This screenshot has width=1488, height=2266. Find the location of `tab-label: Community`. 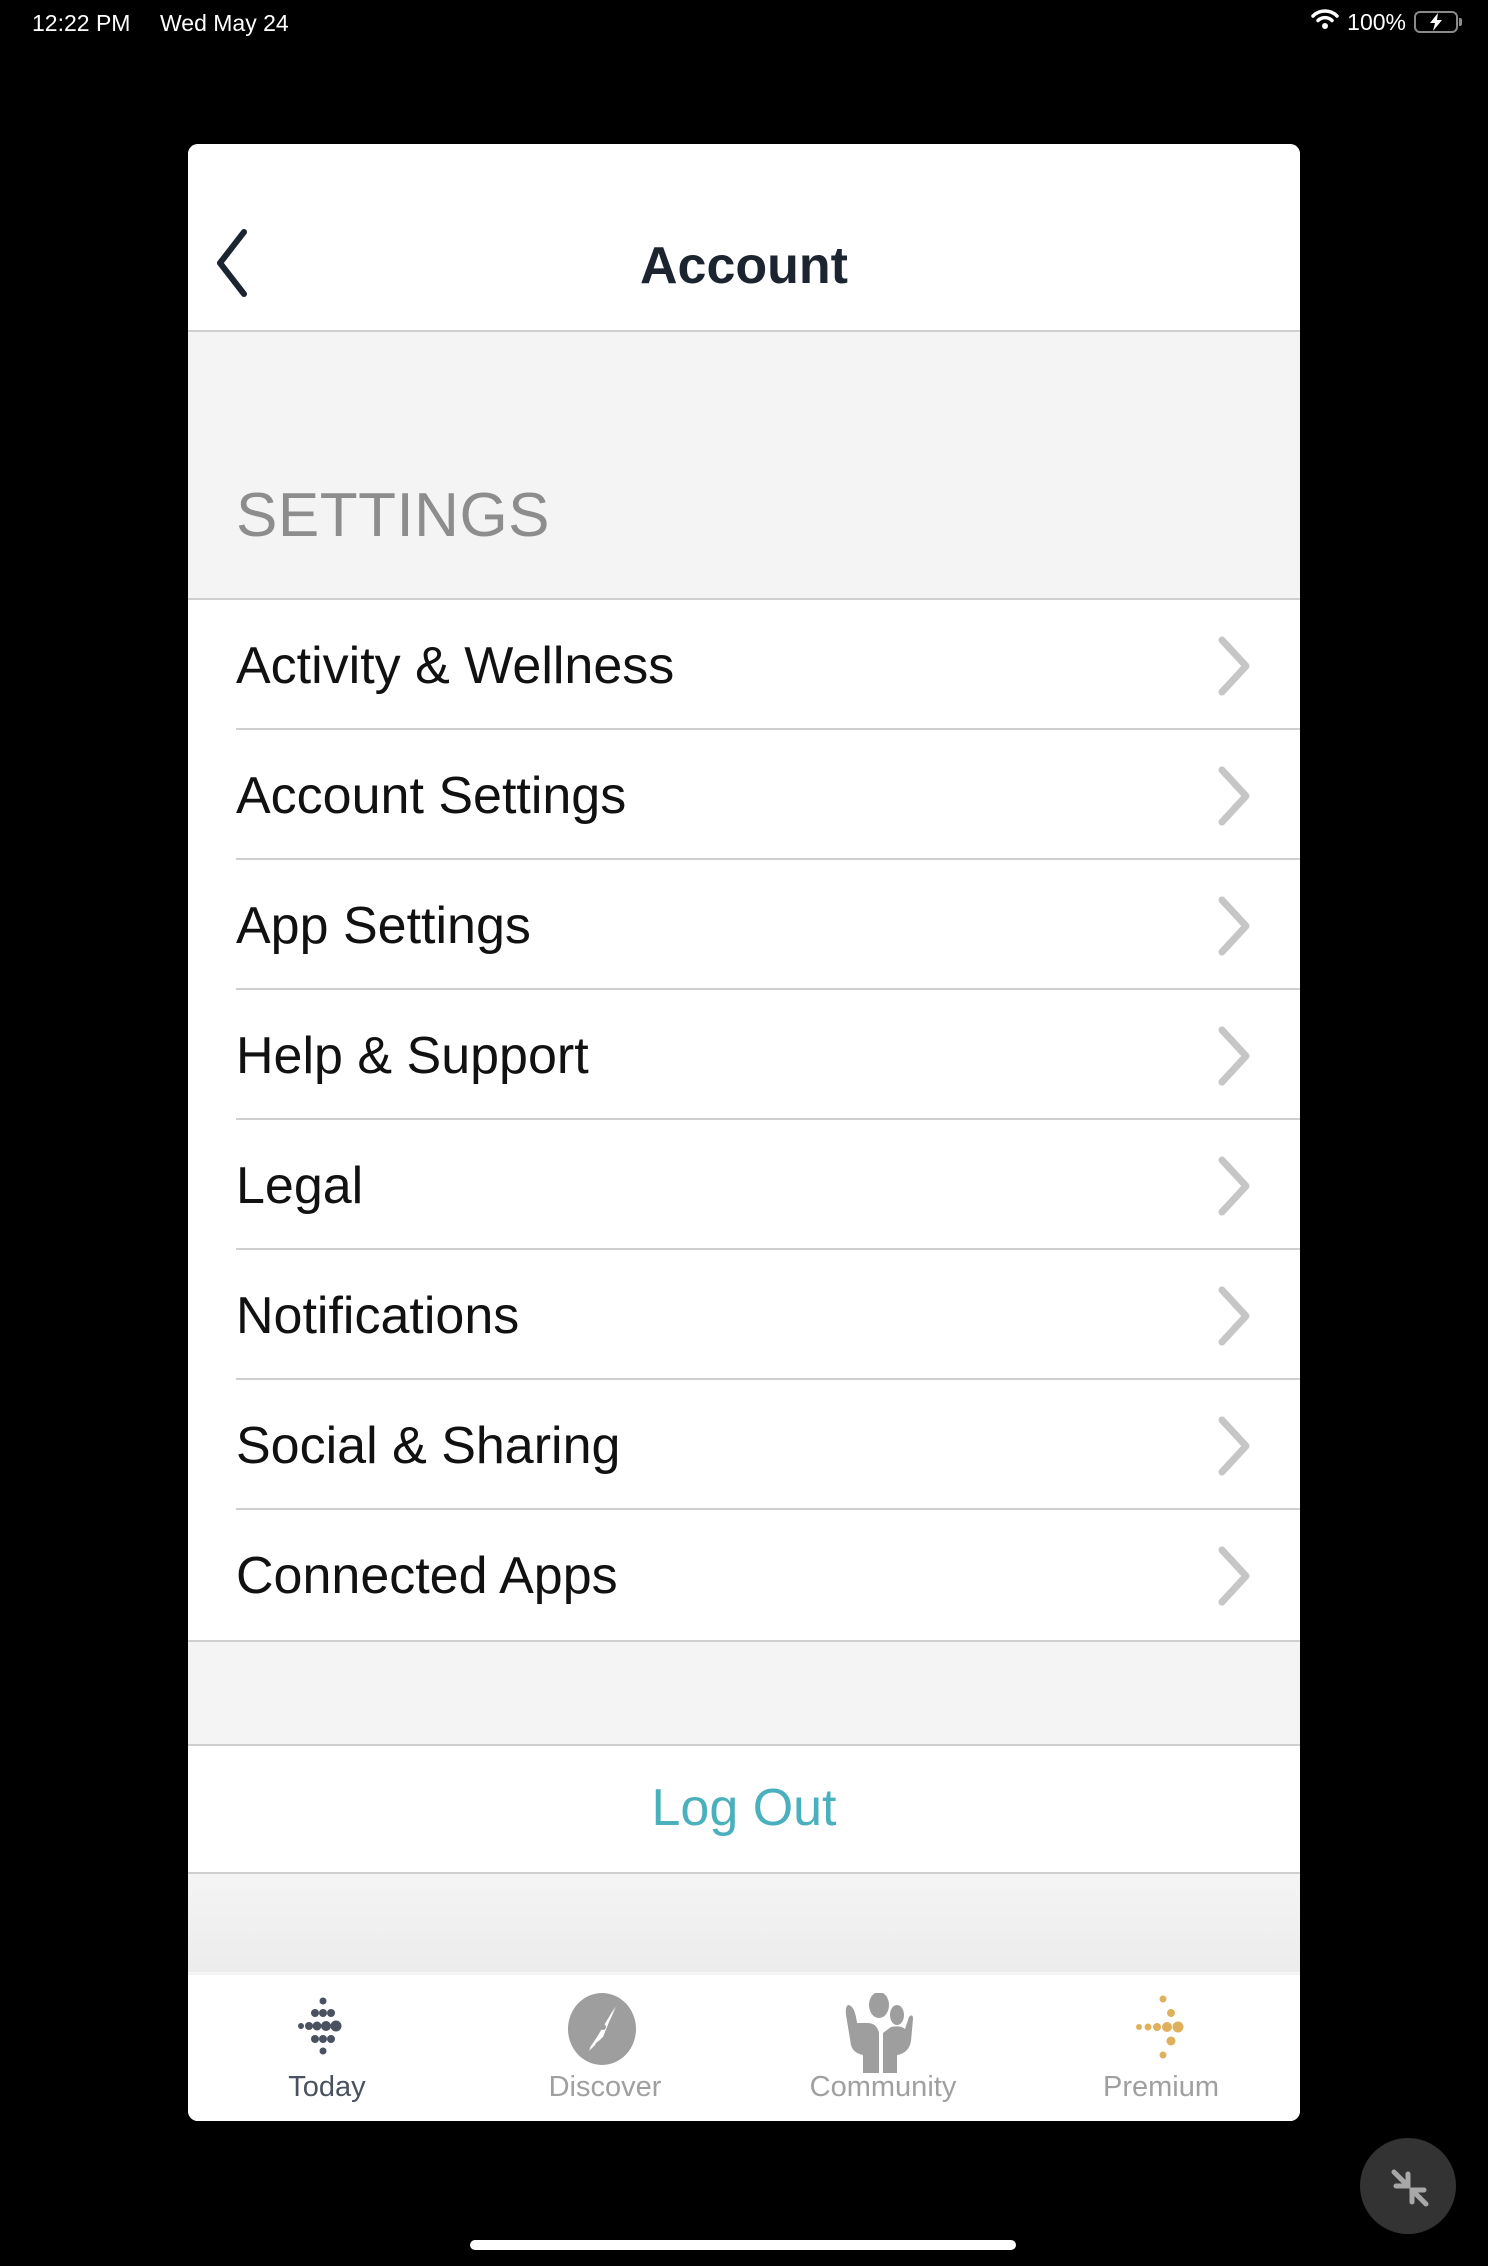

tab-label: Community is located at coordinates (883, 2087).